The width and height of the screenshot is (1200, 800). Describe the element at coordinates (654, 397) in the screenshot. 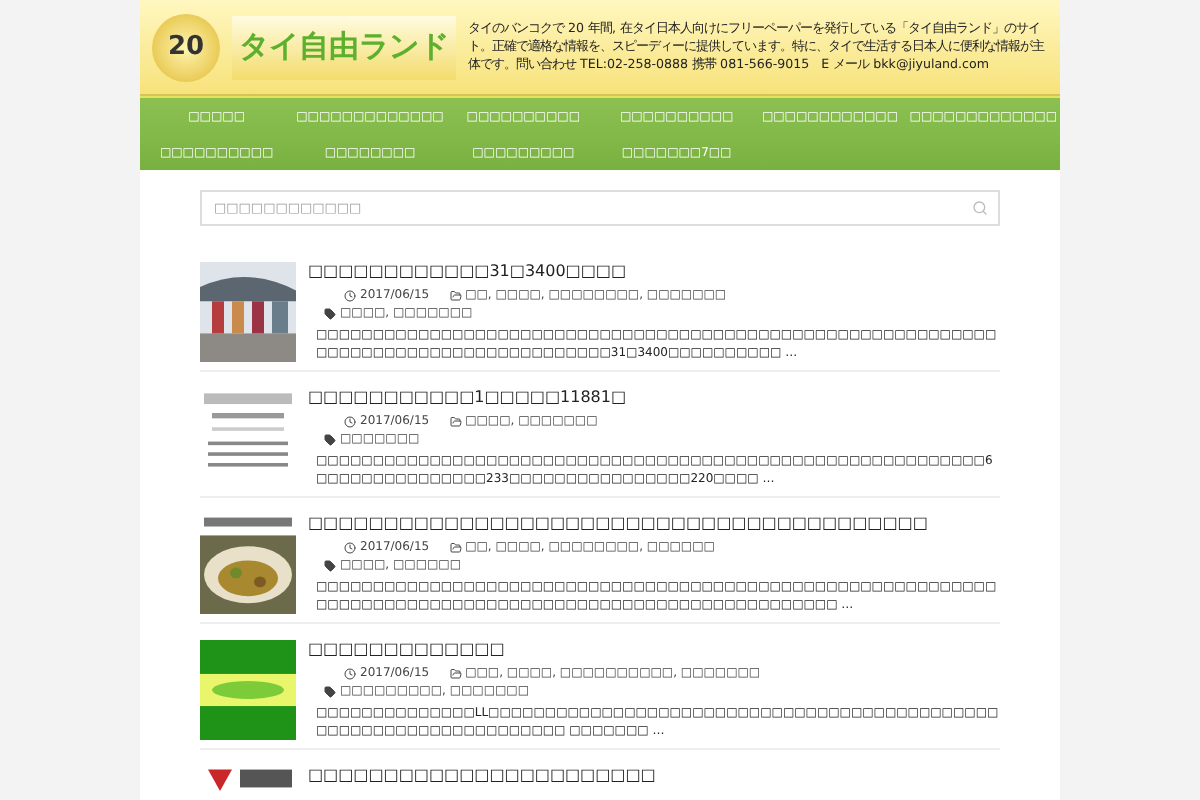

I see `post-title: □□□□□□□□□□□1□□□□□11881□` at that location.